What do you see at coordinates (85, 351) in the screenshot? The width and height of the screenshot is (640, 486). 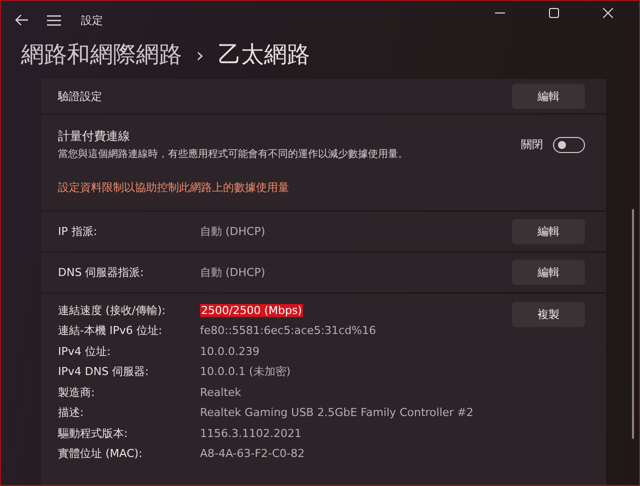 I see `property-label: IPv4 位址:` at bounding box center [85, 351].